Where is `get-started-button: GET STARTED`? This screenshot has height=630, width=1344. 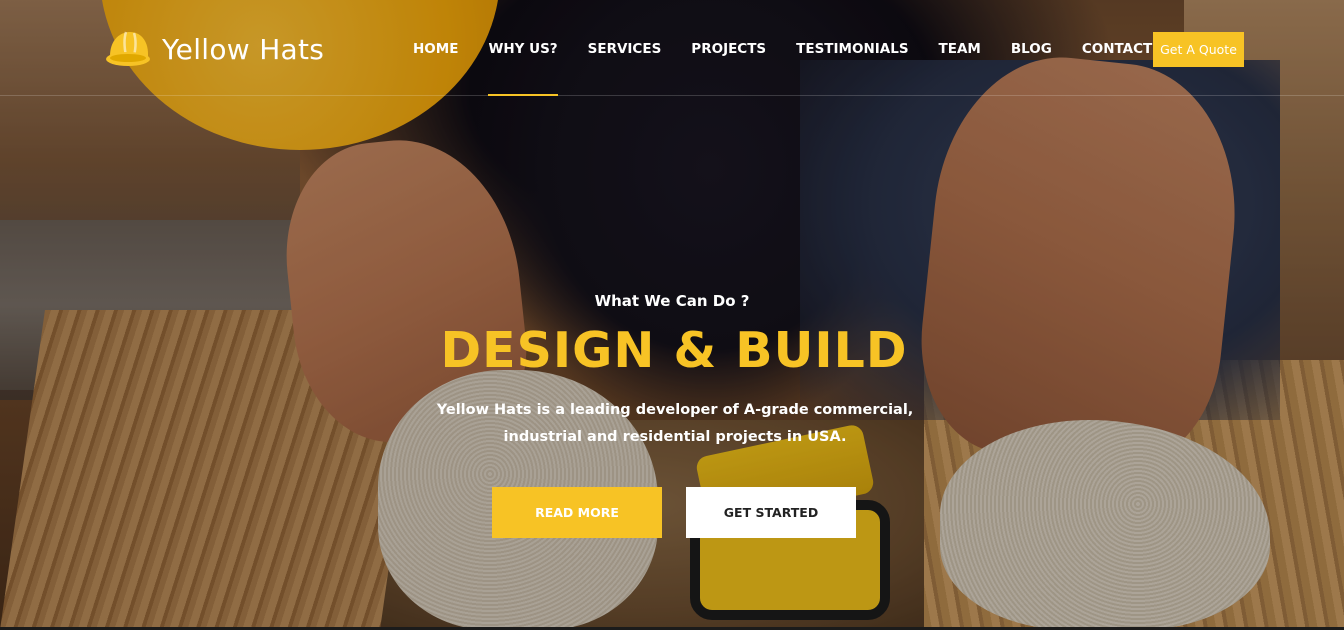 get-started-button: GET STARTED is located at coordinates (771, 512).